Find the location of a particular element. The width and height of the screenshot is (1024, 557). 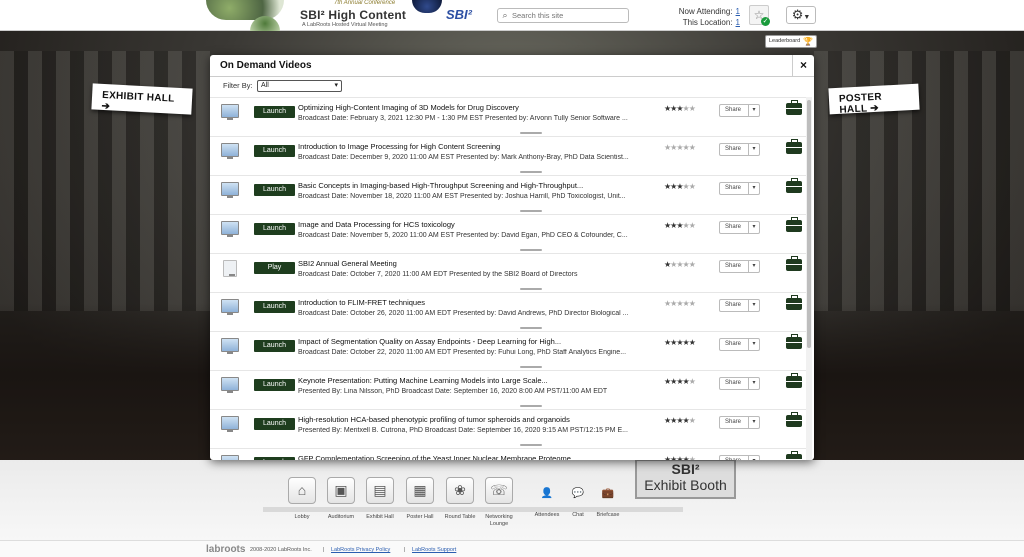

nav-briefcase: 💼 Briefcase is located at coordinates (608, 498).